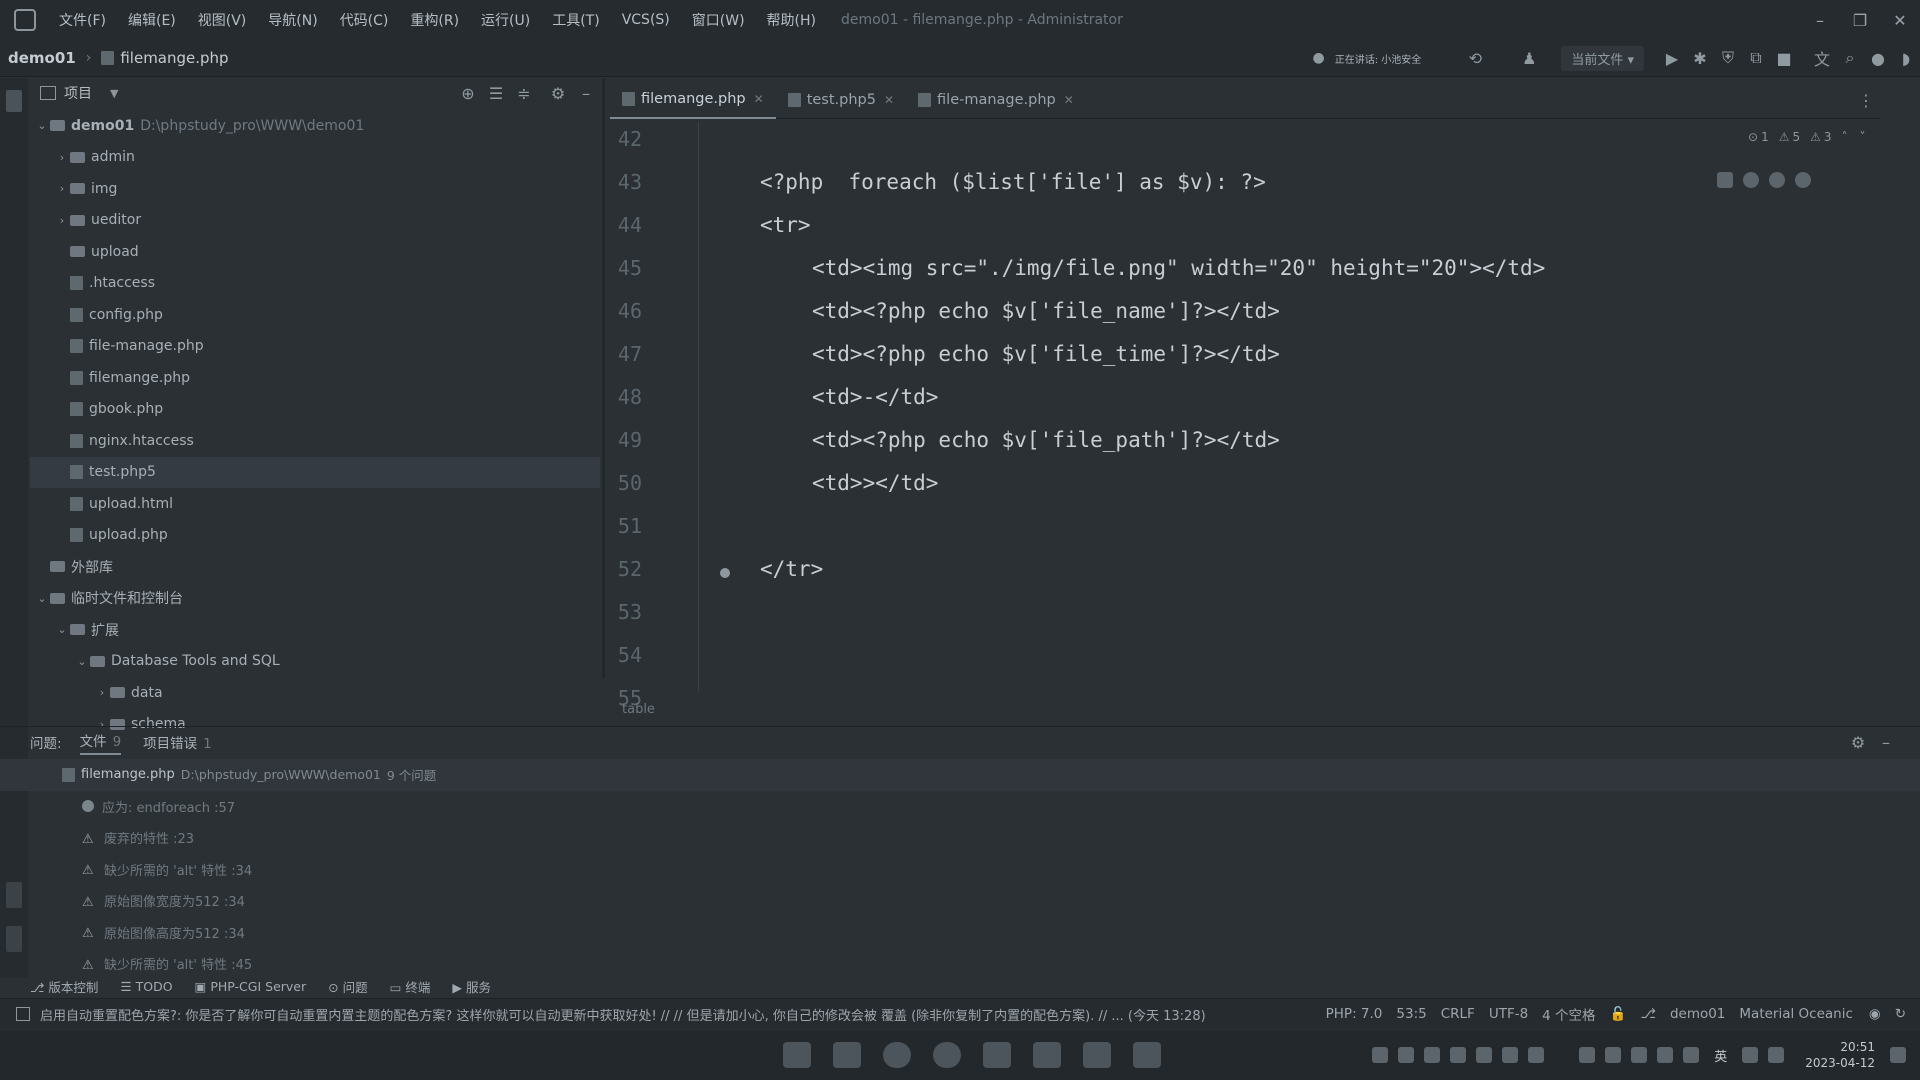 Image resolution: width=1920 pixels, height=1080 pixels. Describe the element at coordinates (586, 93) in the screenshot. I see `hide-panel-icon: –` at that location.